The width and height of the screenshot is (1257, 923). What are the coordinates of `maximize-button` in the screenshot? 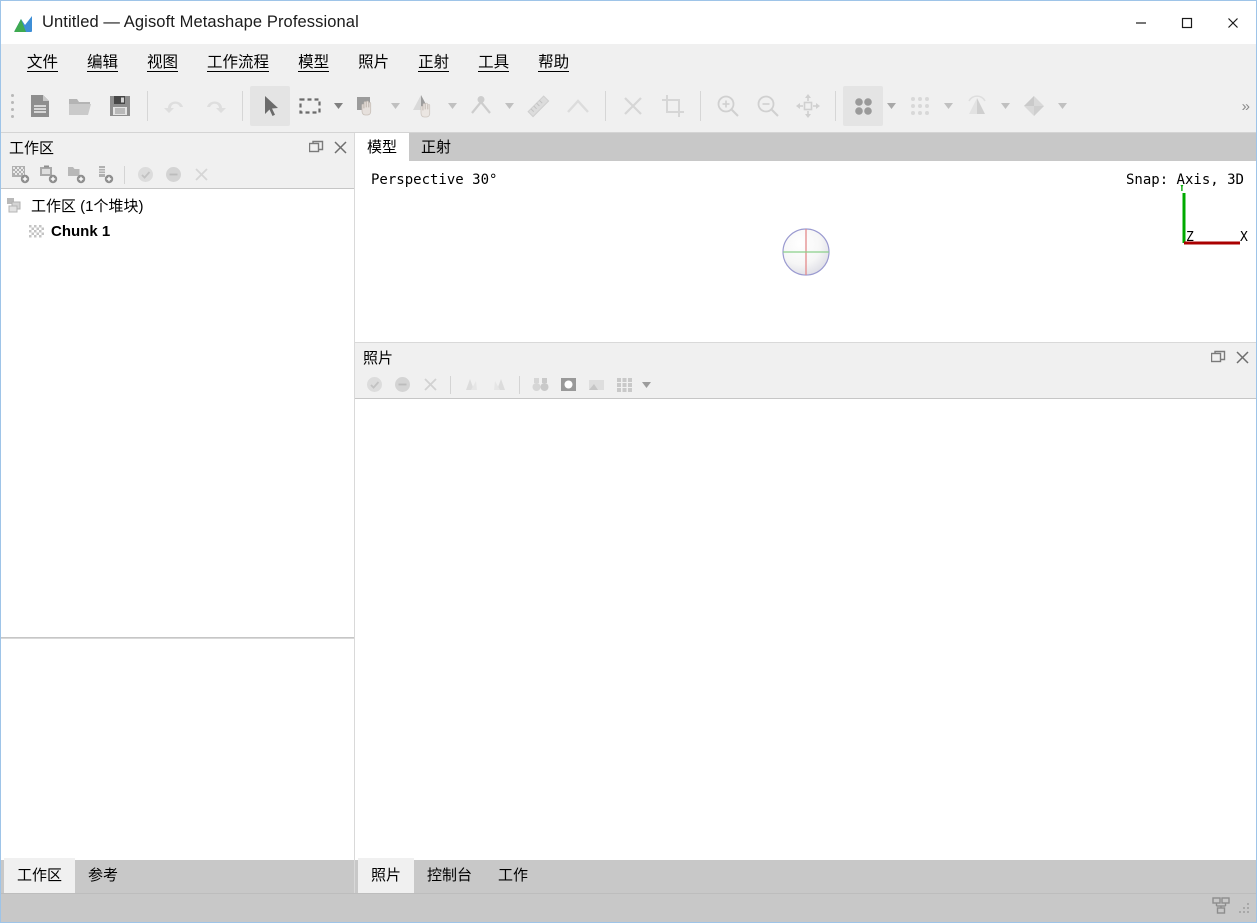 It's located at (1187, 22).